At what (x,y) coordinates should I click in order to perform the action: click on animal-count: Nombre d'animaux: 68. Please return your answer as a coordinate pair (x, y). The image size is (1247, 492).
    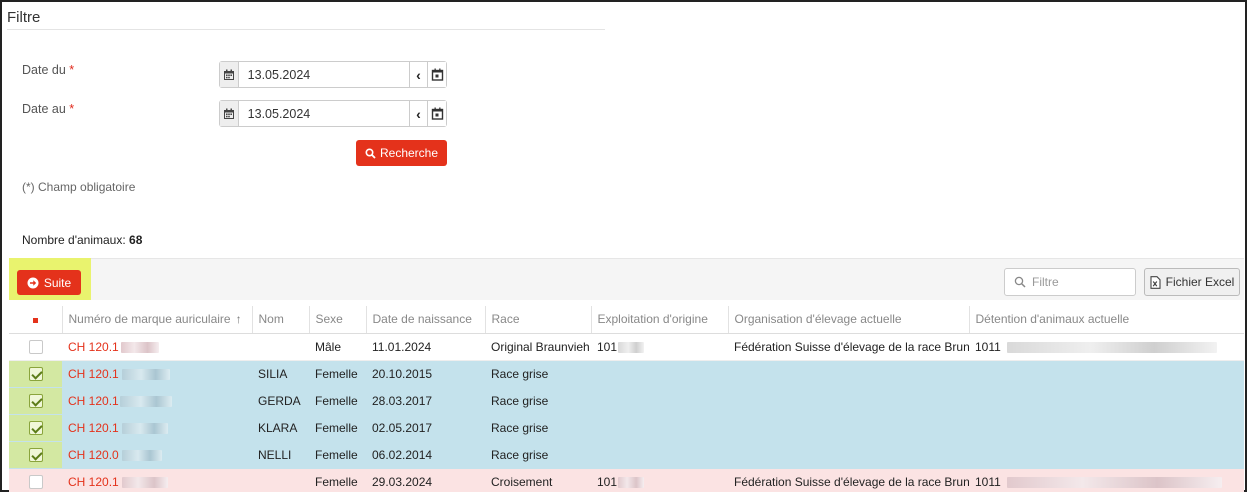
    Looking at the image, I should click on (82, 240).